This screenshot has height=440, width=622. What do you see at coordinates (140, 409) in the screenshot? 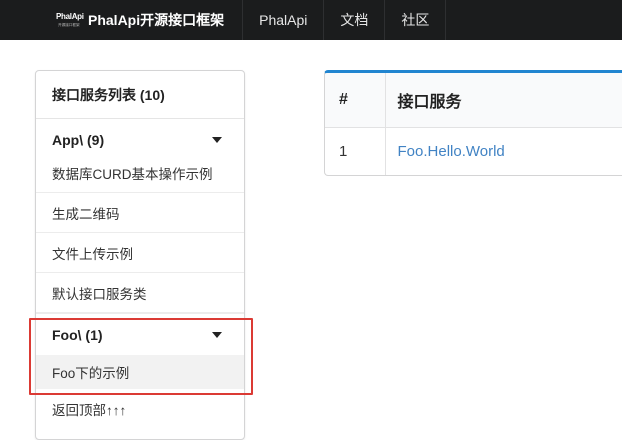
I see `back-to-top-link: 返回顶部↑↑↑` at bounding box center [140, 409].